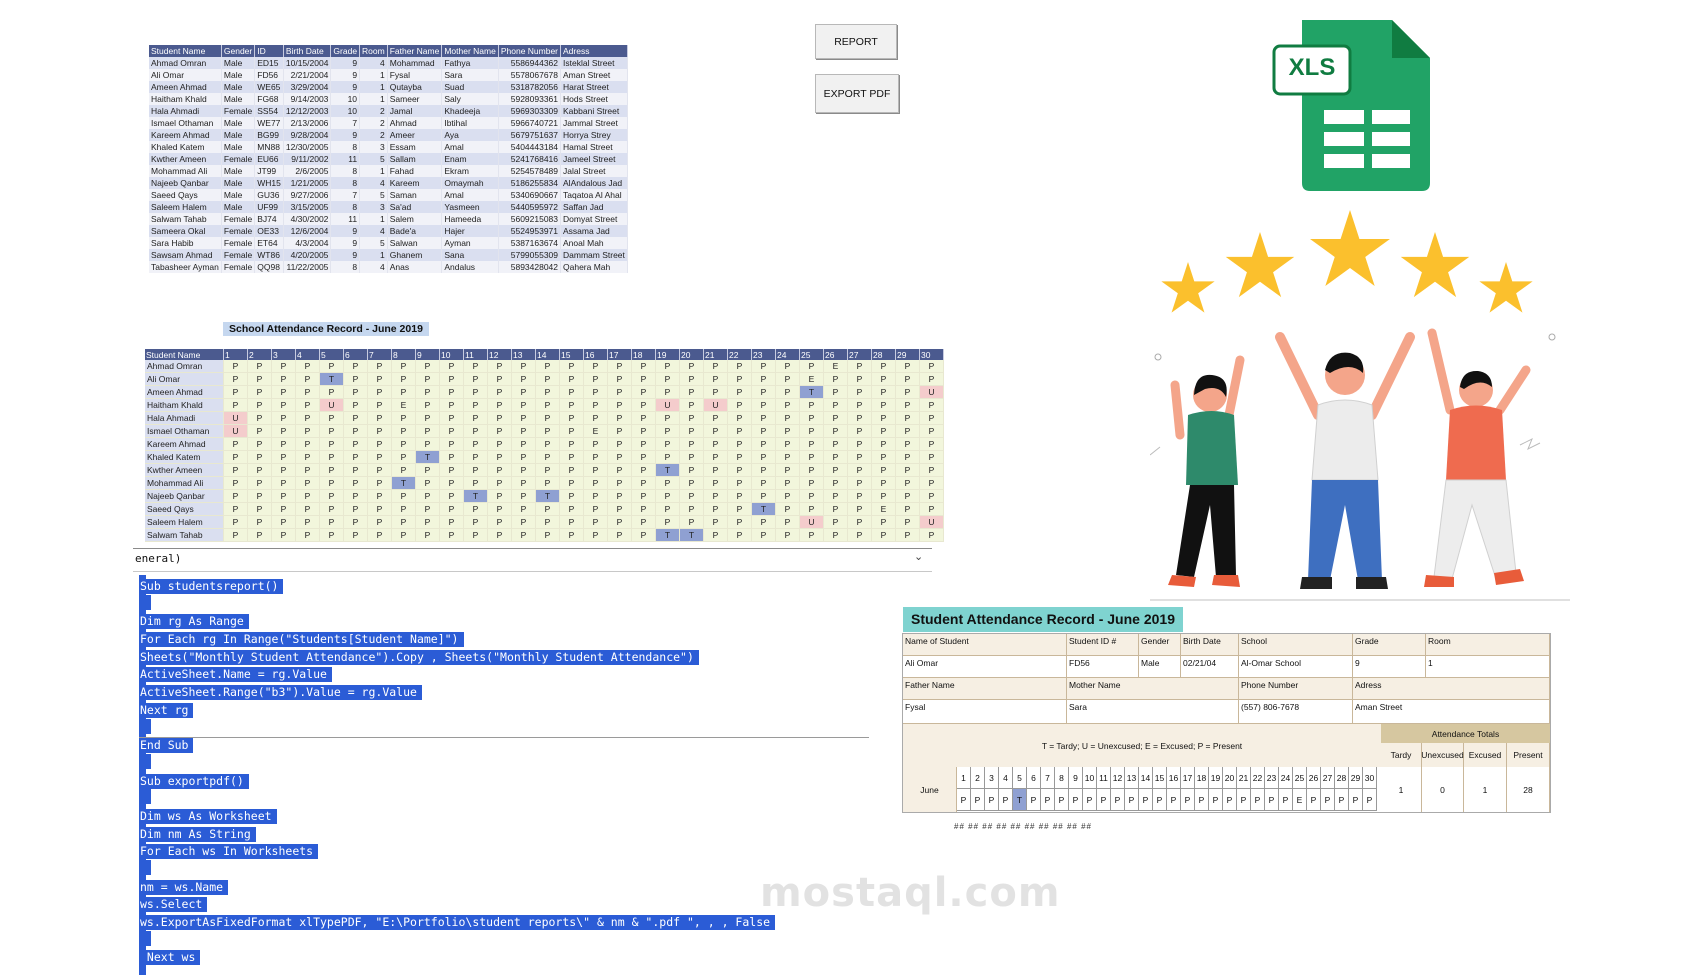 The height and width of the screenshot is (975, 1700). I want to click on code-text: Dim nm As String, so click(197, 834).